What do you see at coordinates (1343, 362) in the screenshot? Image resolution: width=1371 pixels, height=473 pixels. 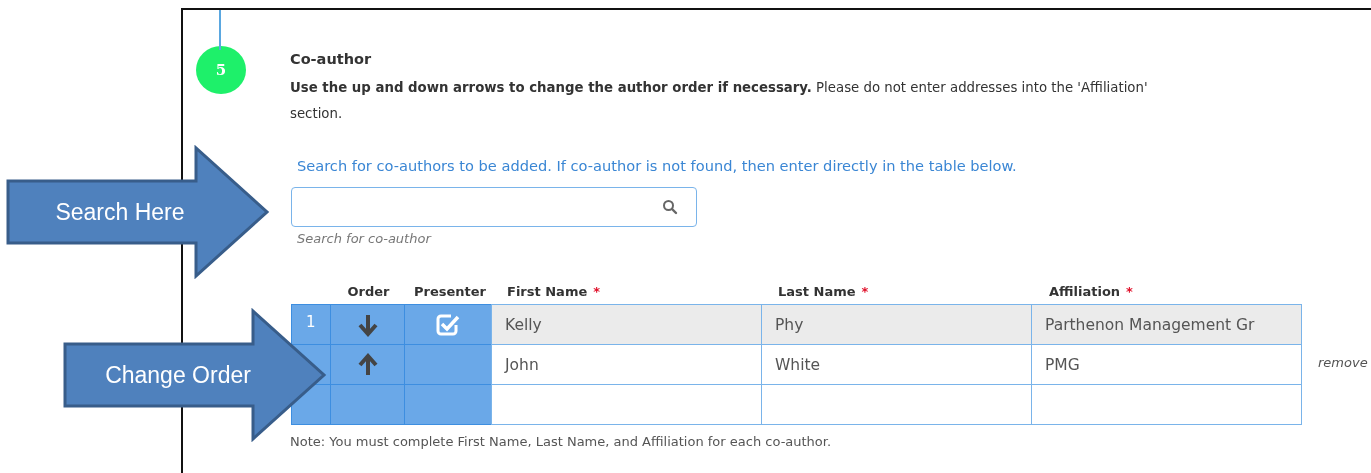 I see `remove-link: remove` at bounding box center [1343, 362].